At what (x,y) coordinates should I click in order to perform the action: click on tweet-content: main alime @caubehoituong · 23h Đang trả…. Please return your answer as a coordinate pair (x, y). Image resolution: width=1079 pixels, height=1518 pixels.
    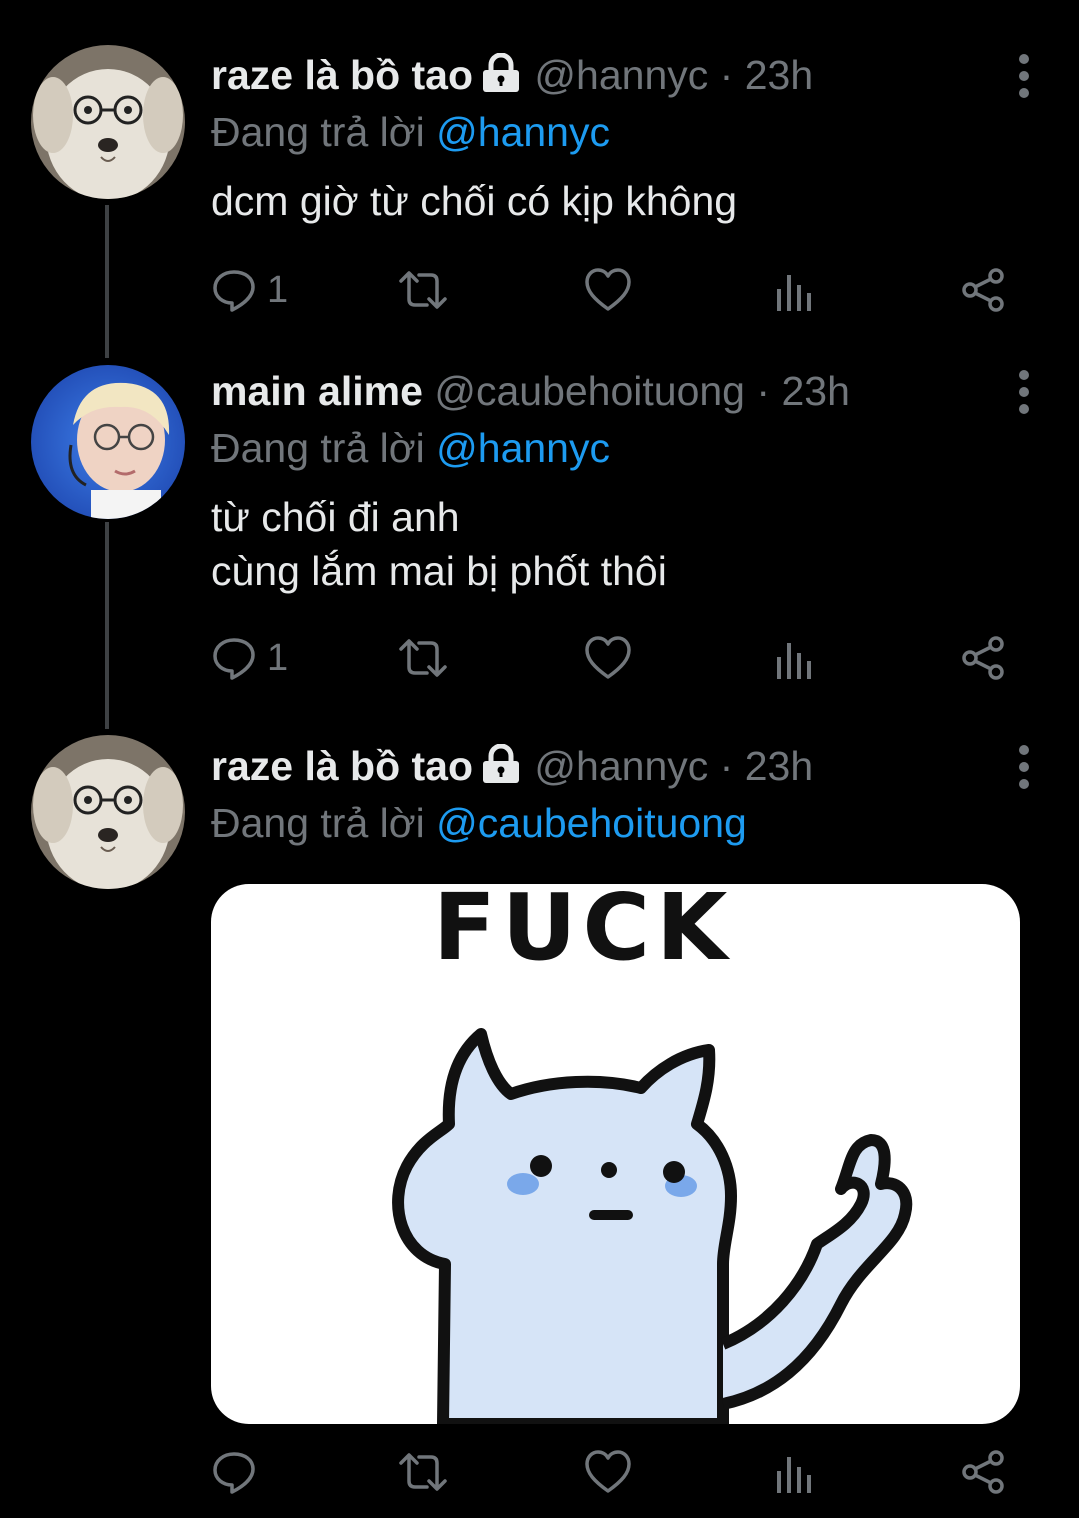
    Looking at the image, I should click on (625, 480).